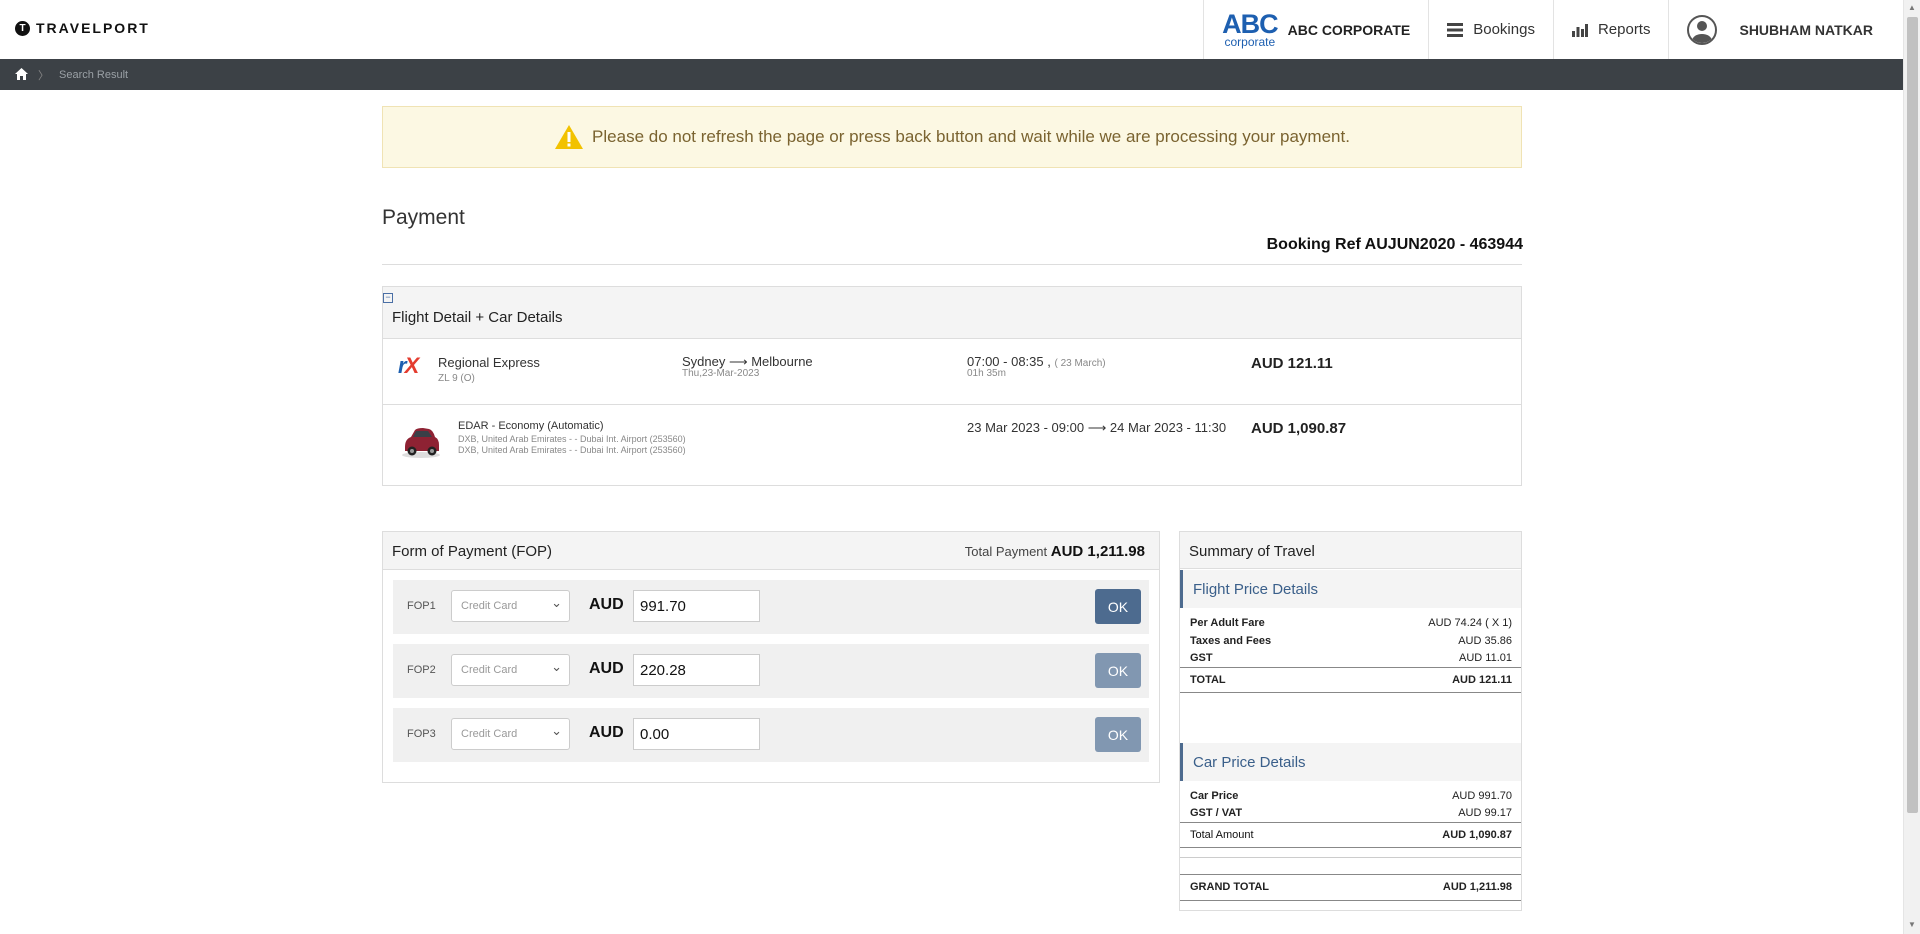 This screenshot has width=1920, height=934. I want to click on fop-amount-input: 220.28, so click(696, 670).